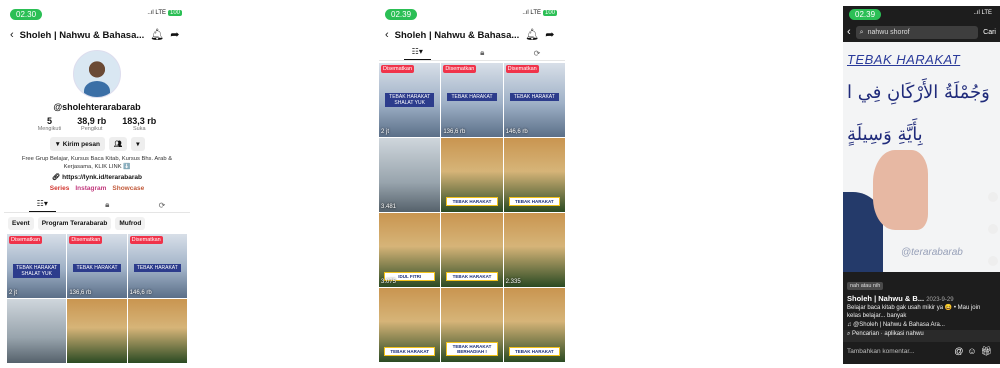  I want to click on profile-actions: ▼ Kirim pesan 👥︎ ▾, so click(97, 144).